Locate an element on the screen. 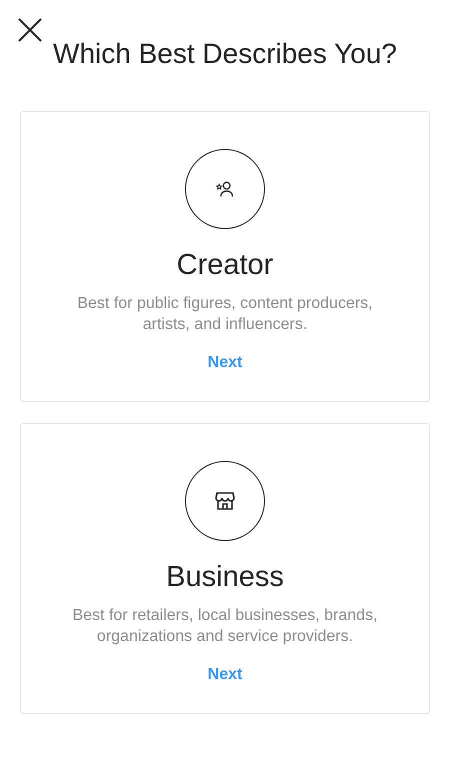 This screenshot has width=450, height=771. page-title: Which Best Describes You? is located at coordinates (225, 54).